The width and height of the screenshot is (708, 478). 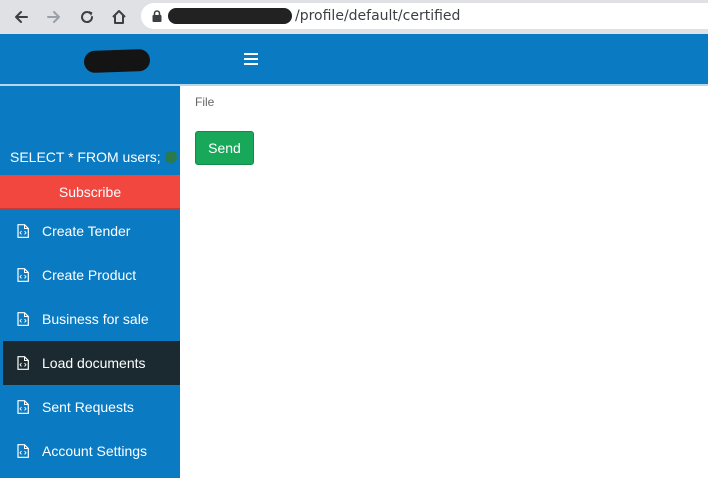 I want to click on sidebar-item-sent-requests: Sent Requests, so click(x=90, y=407).